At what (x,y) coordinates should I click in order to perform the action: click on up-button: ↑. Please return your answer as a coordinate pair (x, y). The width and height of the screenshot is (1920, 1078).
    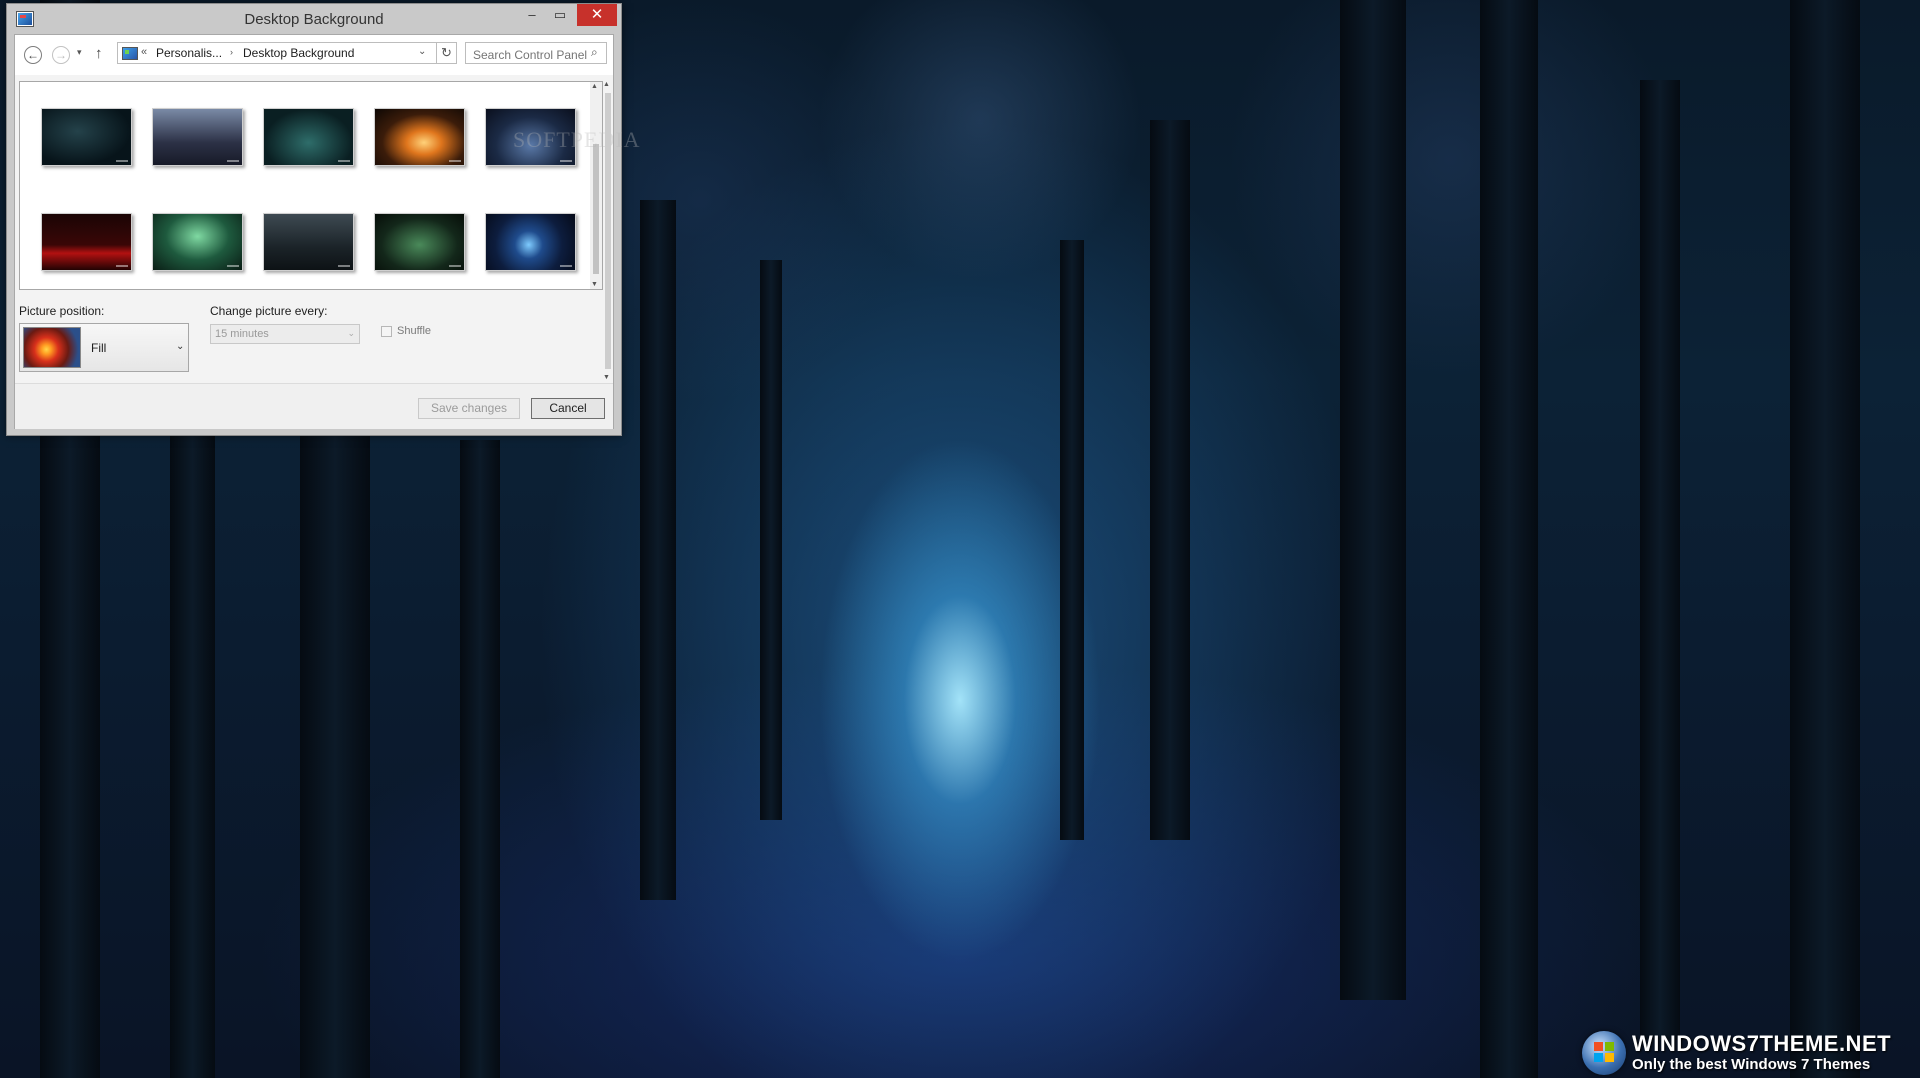
    Looking at the image, I should click on (99, 53).